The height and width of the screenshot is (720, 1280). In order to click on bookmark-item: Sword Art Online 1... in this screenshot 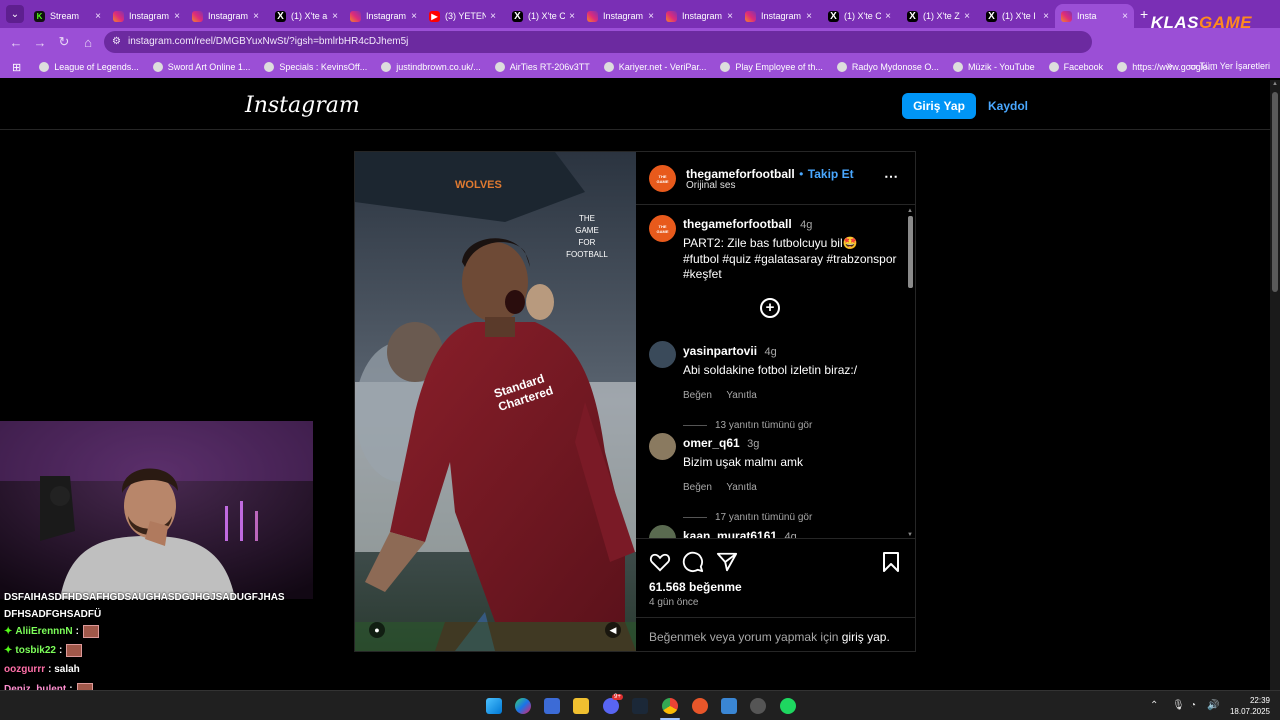, I will do `click(201, 67)`.